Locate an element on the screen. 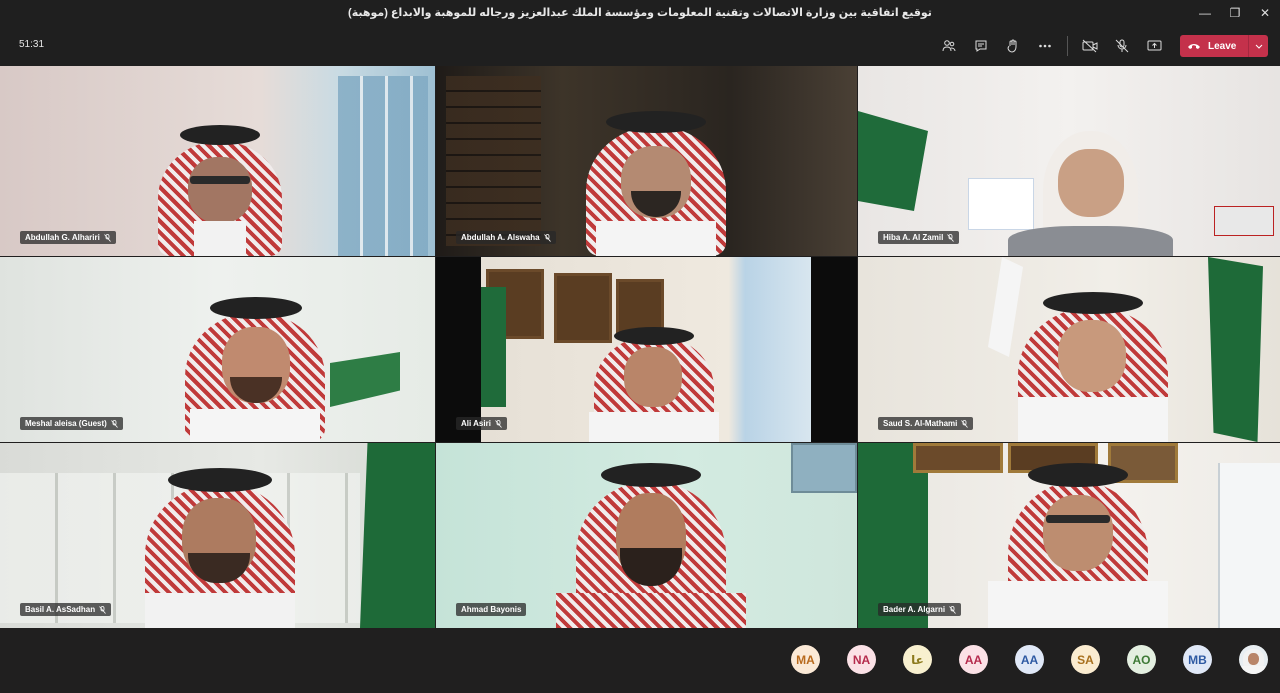 The height and width of the screenshot is (693, 1280). video-tile: Abdullah G. Alhariri is located at coordinates (217, 161).